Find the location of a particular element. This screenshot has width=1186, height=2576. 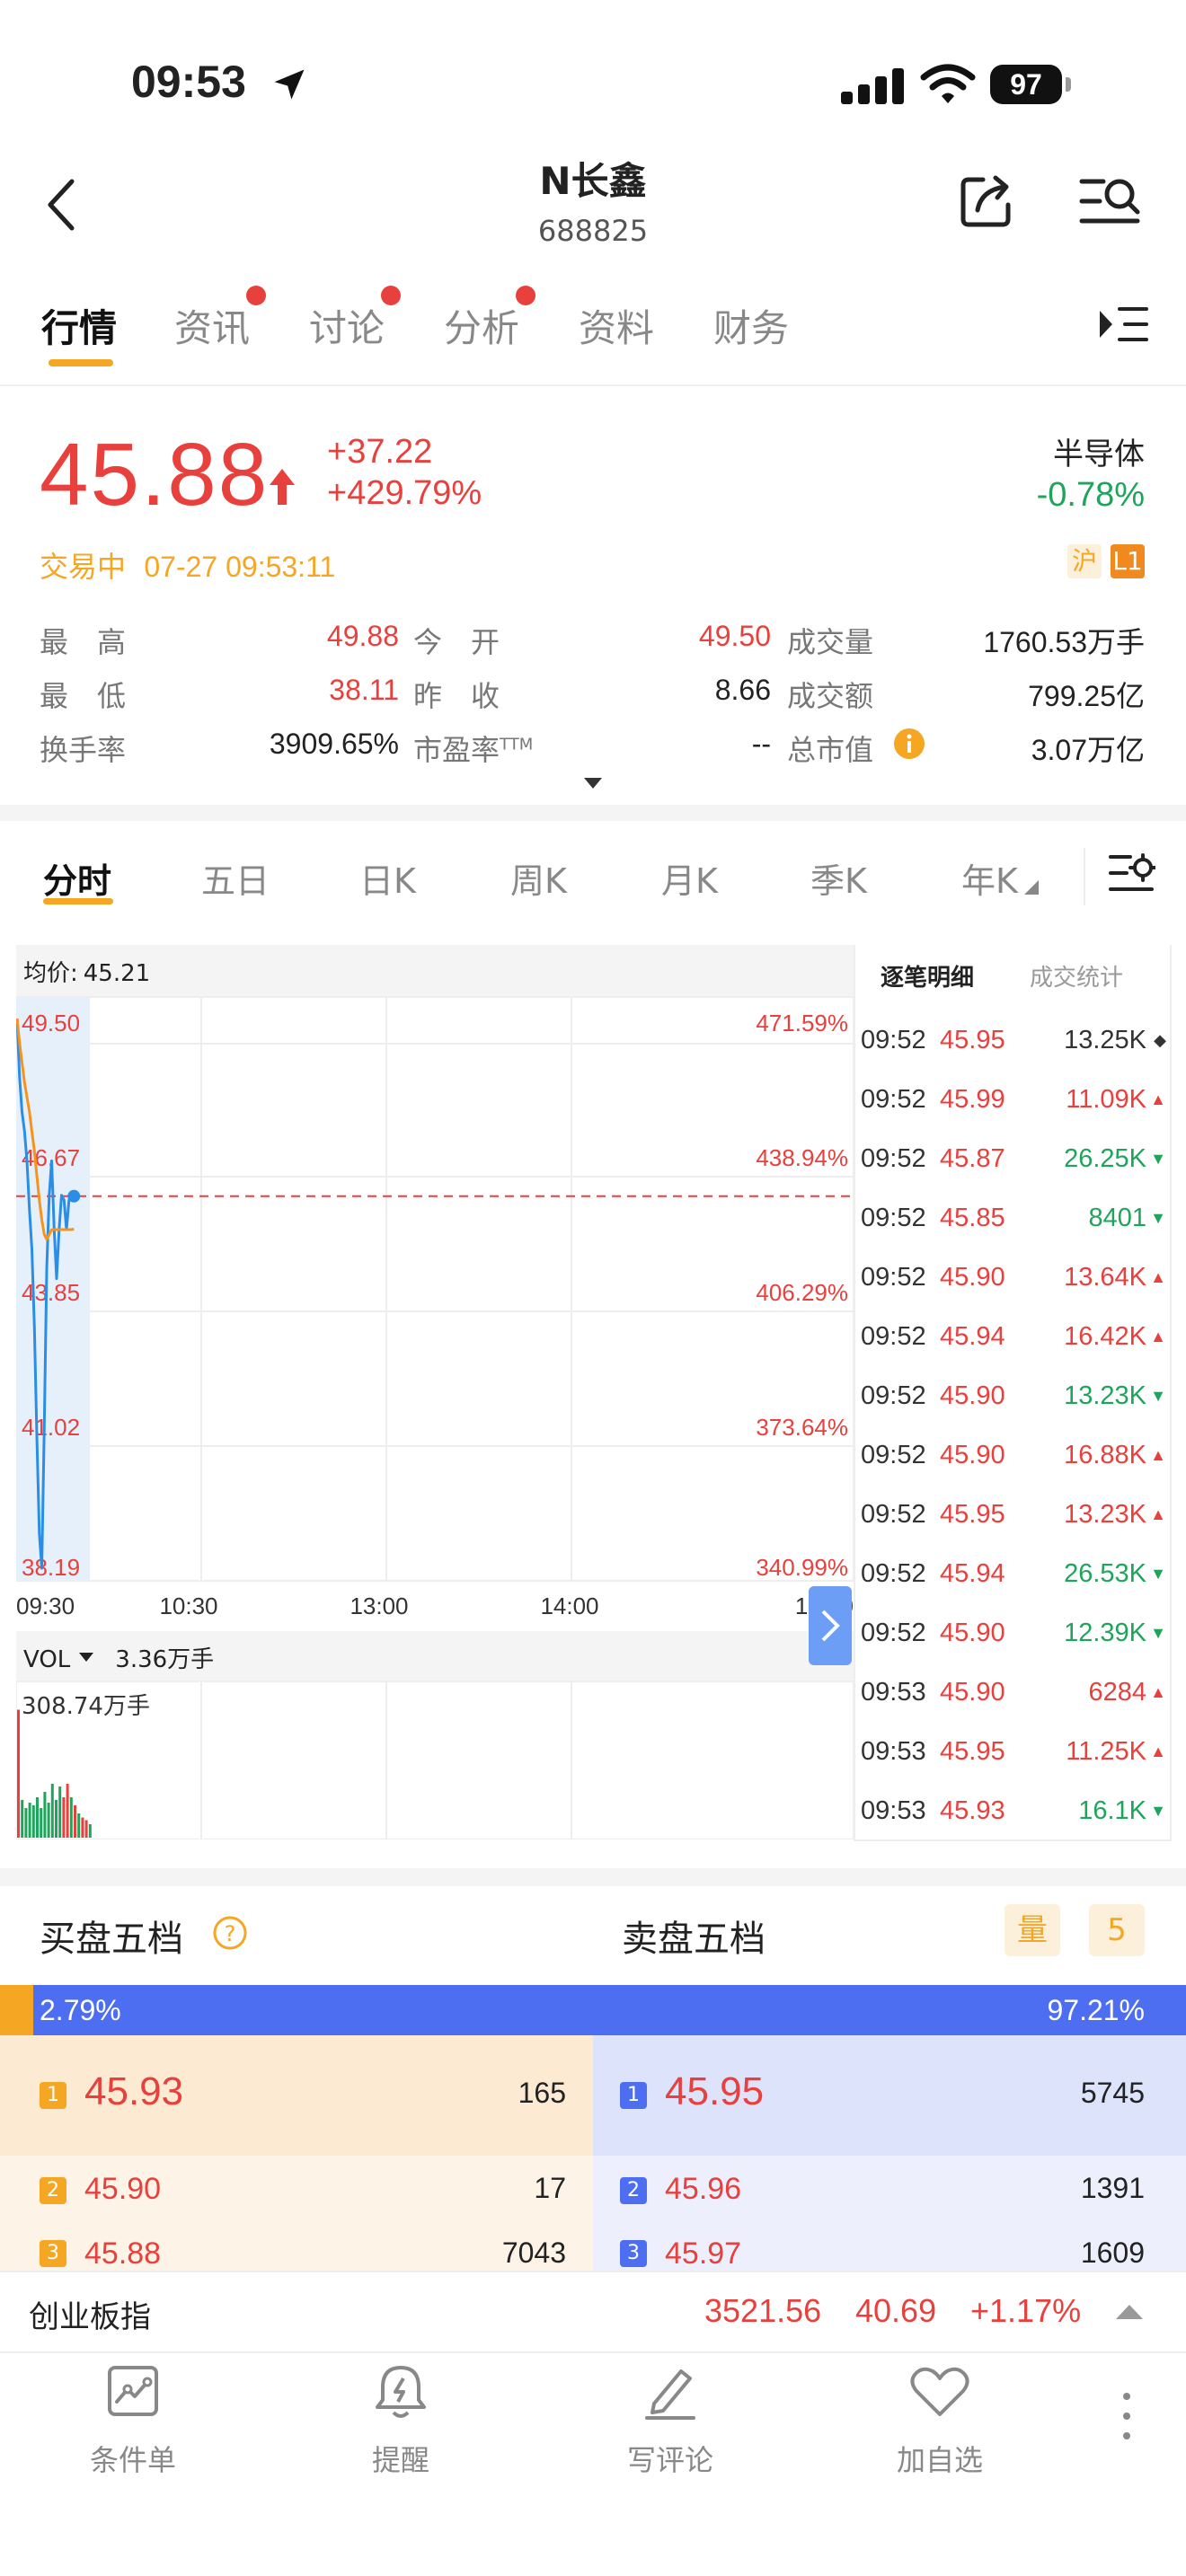

stat-low-value: 38.11 is located at coordinates (364, 690).